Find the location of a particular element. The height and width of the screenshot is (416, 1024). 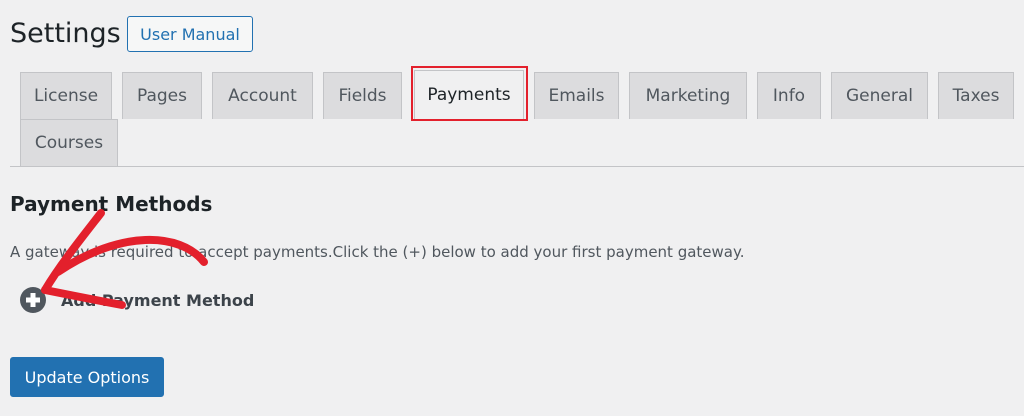

section-title: Payment Methods is located at coordinates (111, 204).